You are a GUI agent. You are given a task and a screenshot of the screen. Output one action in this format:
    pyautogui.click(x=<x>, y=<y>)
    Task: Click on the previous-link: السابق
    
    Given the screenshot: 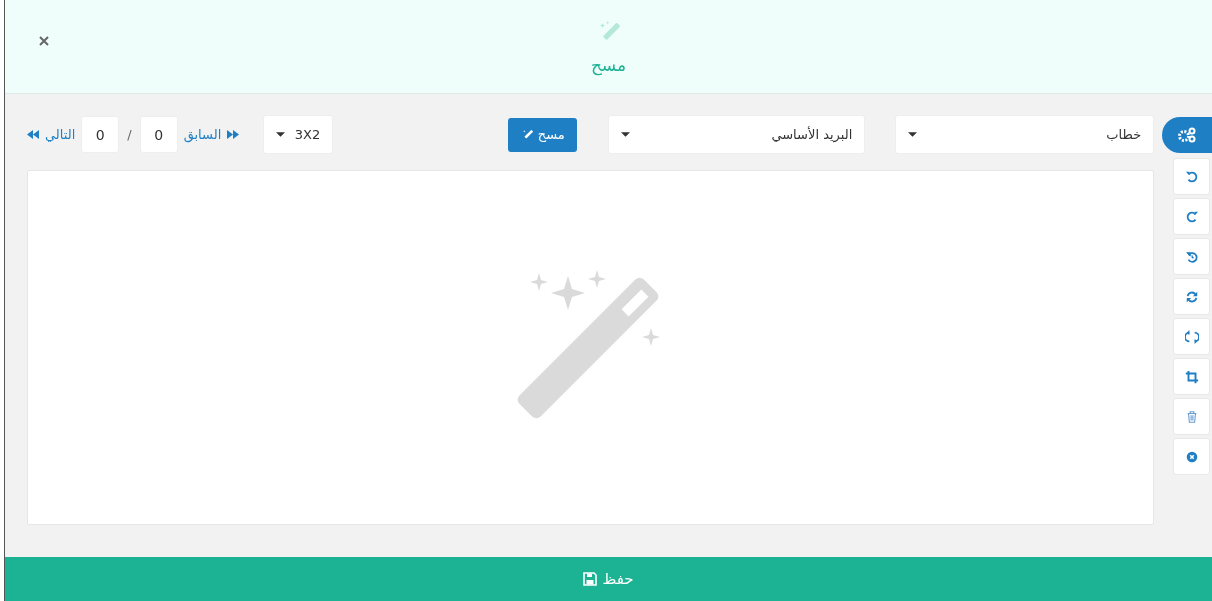 What is the action you would take?
    pyautogui.click(x=202, y=134)
    